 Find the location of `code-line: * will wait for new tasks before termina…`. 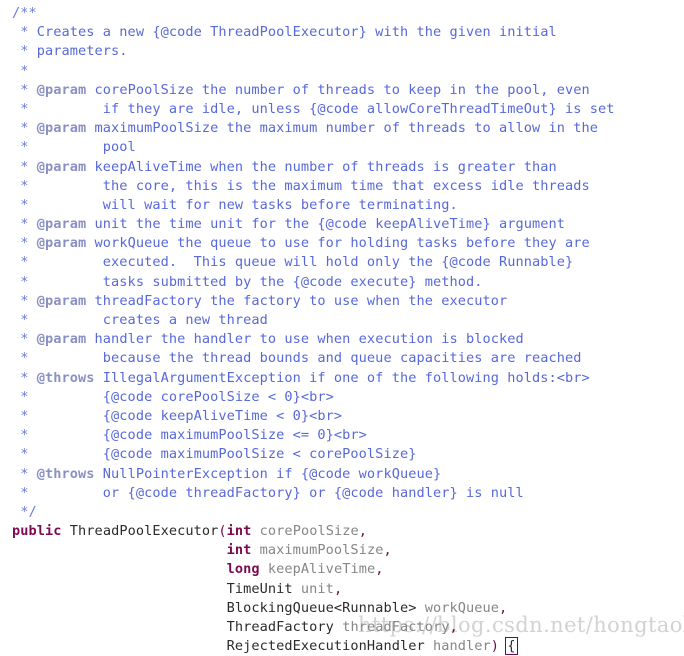

code-line: * will wait for new tasks before termina… is located at coordinates (313, 205).